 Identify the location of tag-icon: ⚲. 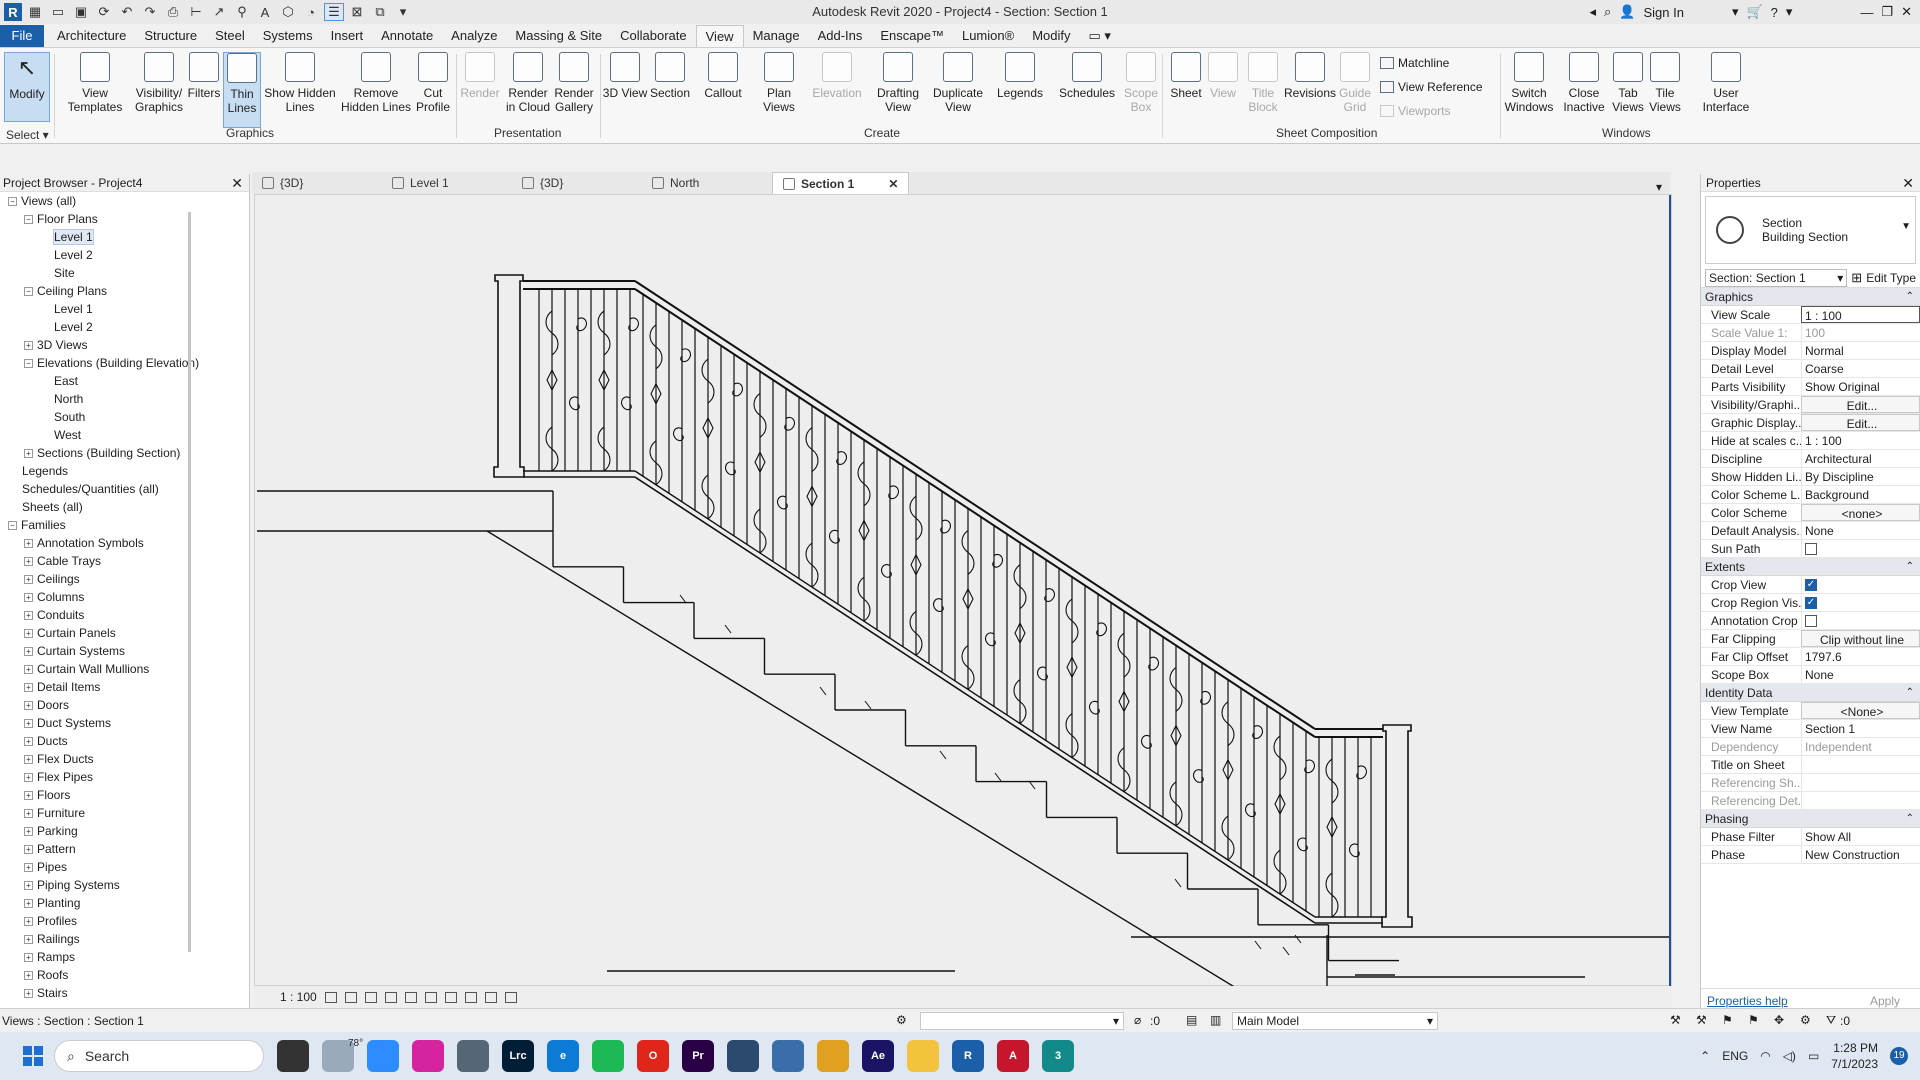
(242, 12).